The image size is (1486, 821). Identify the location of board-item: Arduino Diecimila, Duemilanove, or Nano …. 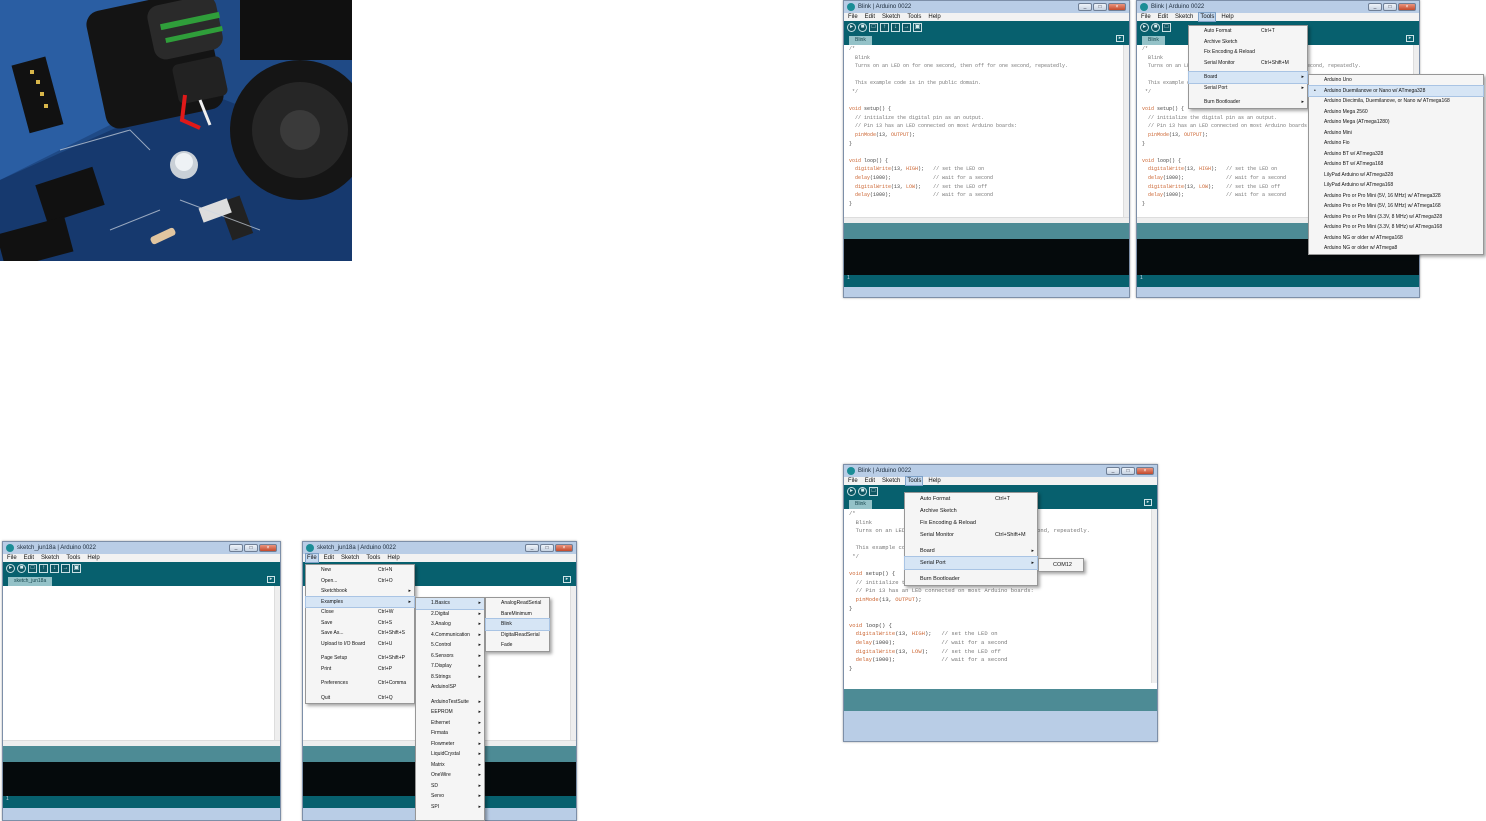
(1396, 101).